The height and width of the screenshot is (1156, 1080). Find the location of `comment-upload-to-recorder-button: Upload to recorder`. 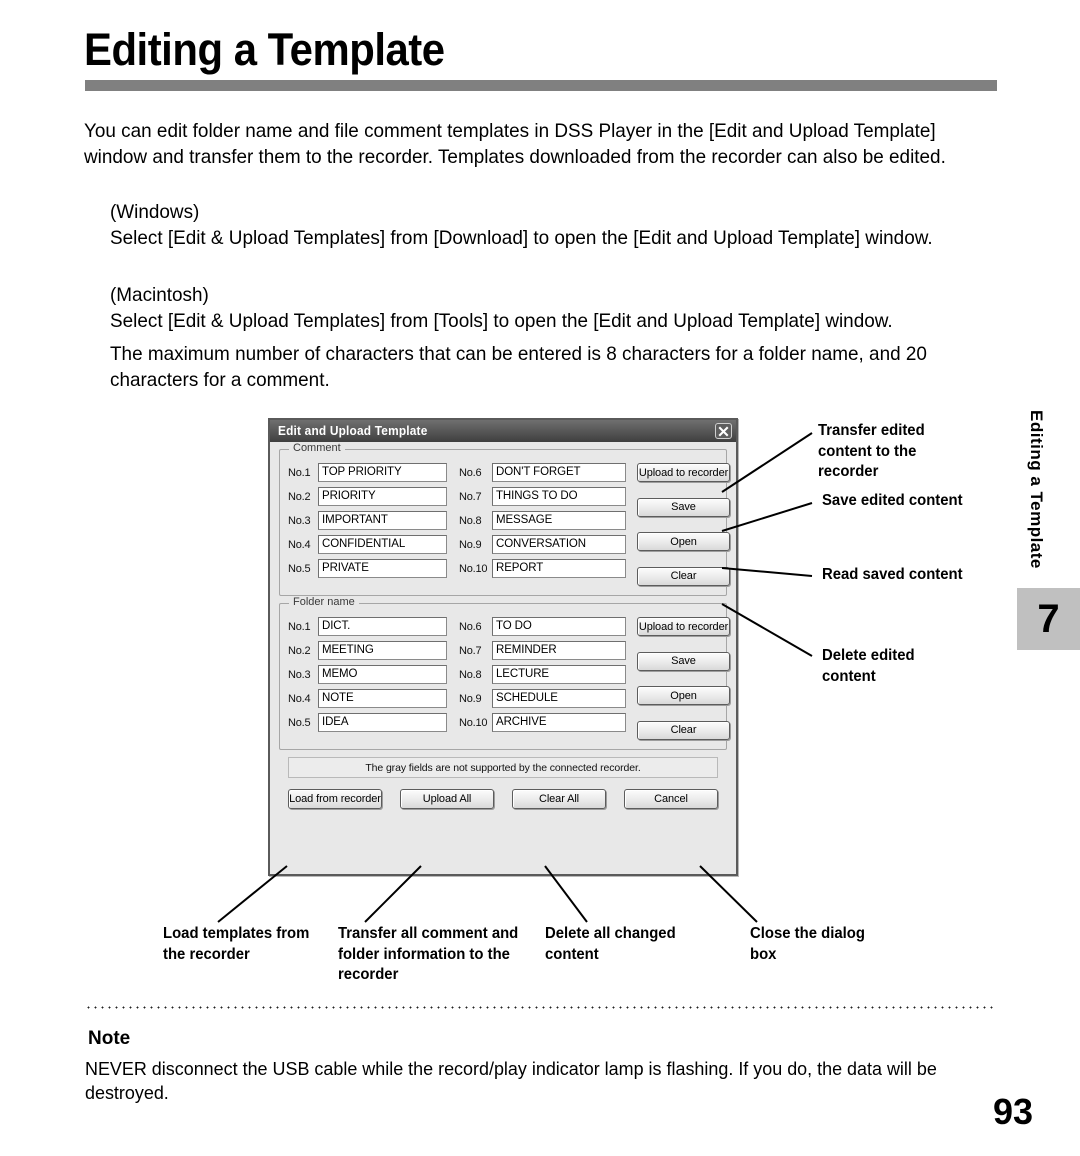

comment-upload-to-recorder-button: Upload to recorder is located at coordinates (683, 472).